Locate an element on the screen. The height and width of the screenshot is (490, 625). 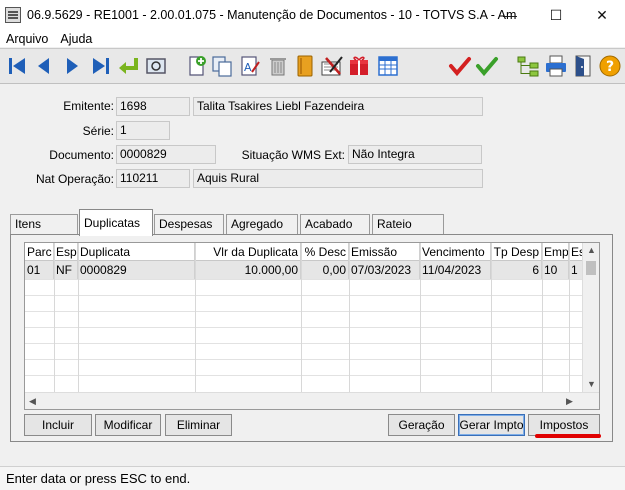
cell-vencimento: 11/04/2023 is located at coordinates (455, 270).